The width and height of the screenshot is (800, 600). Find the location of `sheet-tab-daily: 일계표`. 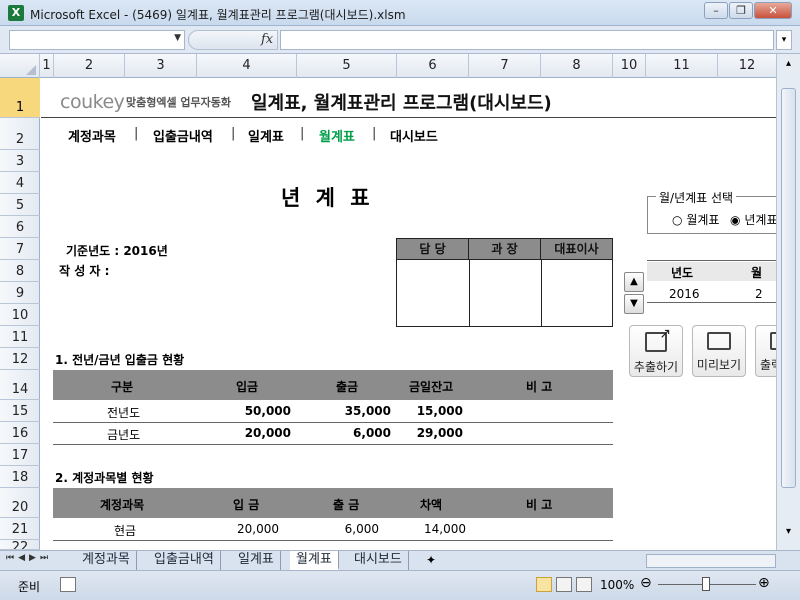

sheet-tab-daily: 일계표 is located at coordinates (256, 560).